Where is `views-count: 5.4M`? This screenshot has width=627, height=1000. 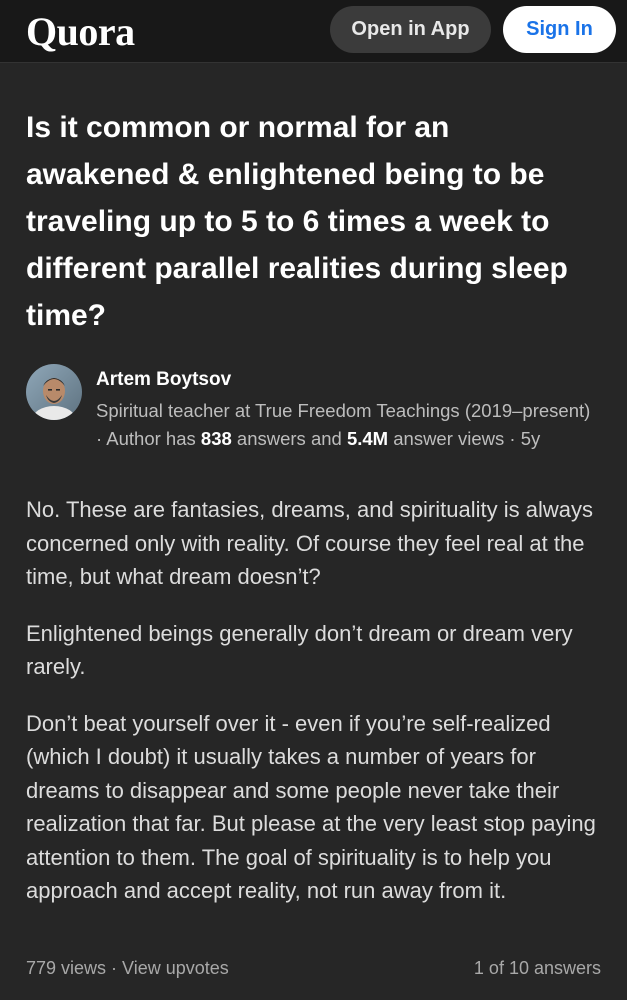 views-count: 5.4M is located at coordinates (367, 438).